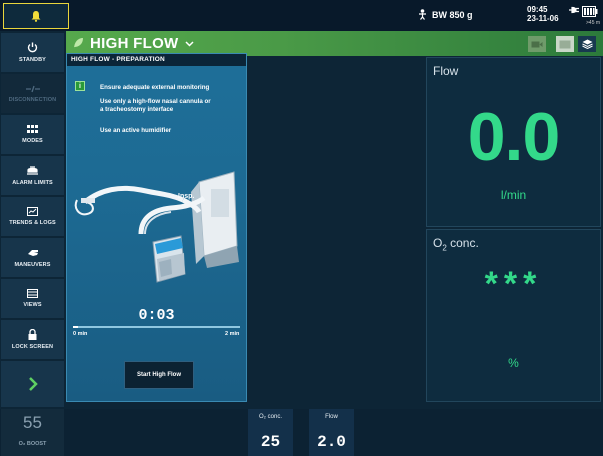 The width and height of the screenshot is (603, 456). What do you see at coordinates (155, 101) in the screenshot?
I see `prep-instruction: Use only a high-flow nasal cannula or` at bounding box center [155, 101].